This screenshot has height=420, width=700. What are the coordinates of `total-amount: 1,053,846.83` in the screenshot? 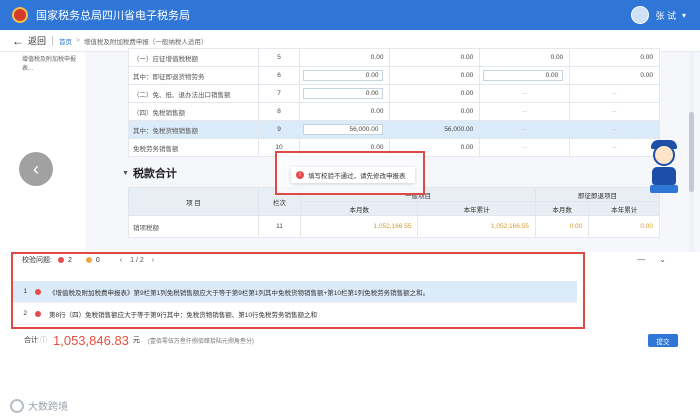 It's located at (91, 340).